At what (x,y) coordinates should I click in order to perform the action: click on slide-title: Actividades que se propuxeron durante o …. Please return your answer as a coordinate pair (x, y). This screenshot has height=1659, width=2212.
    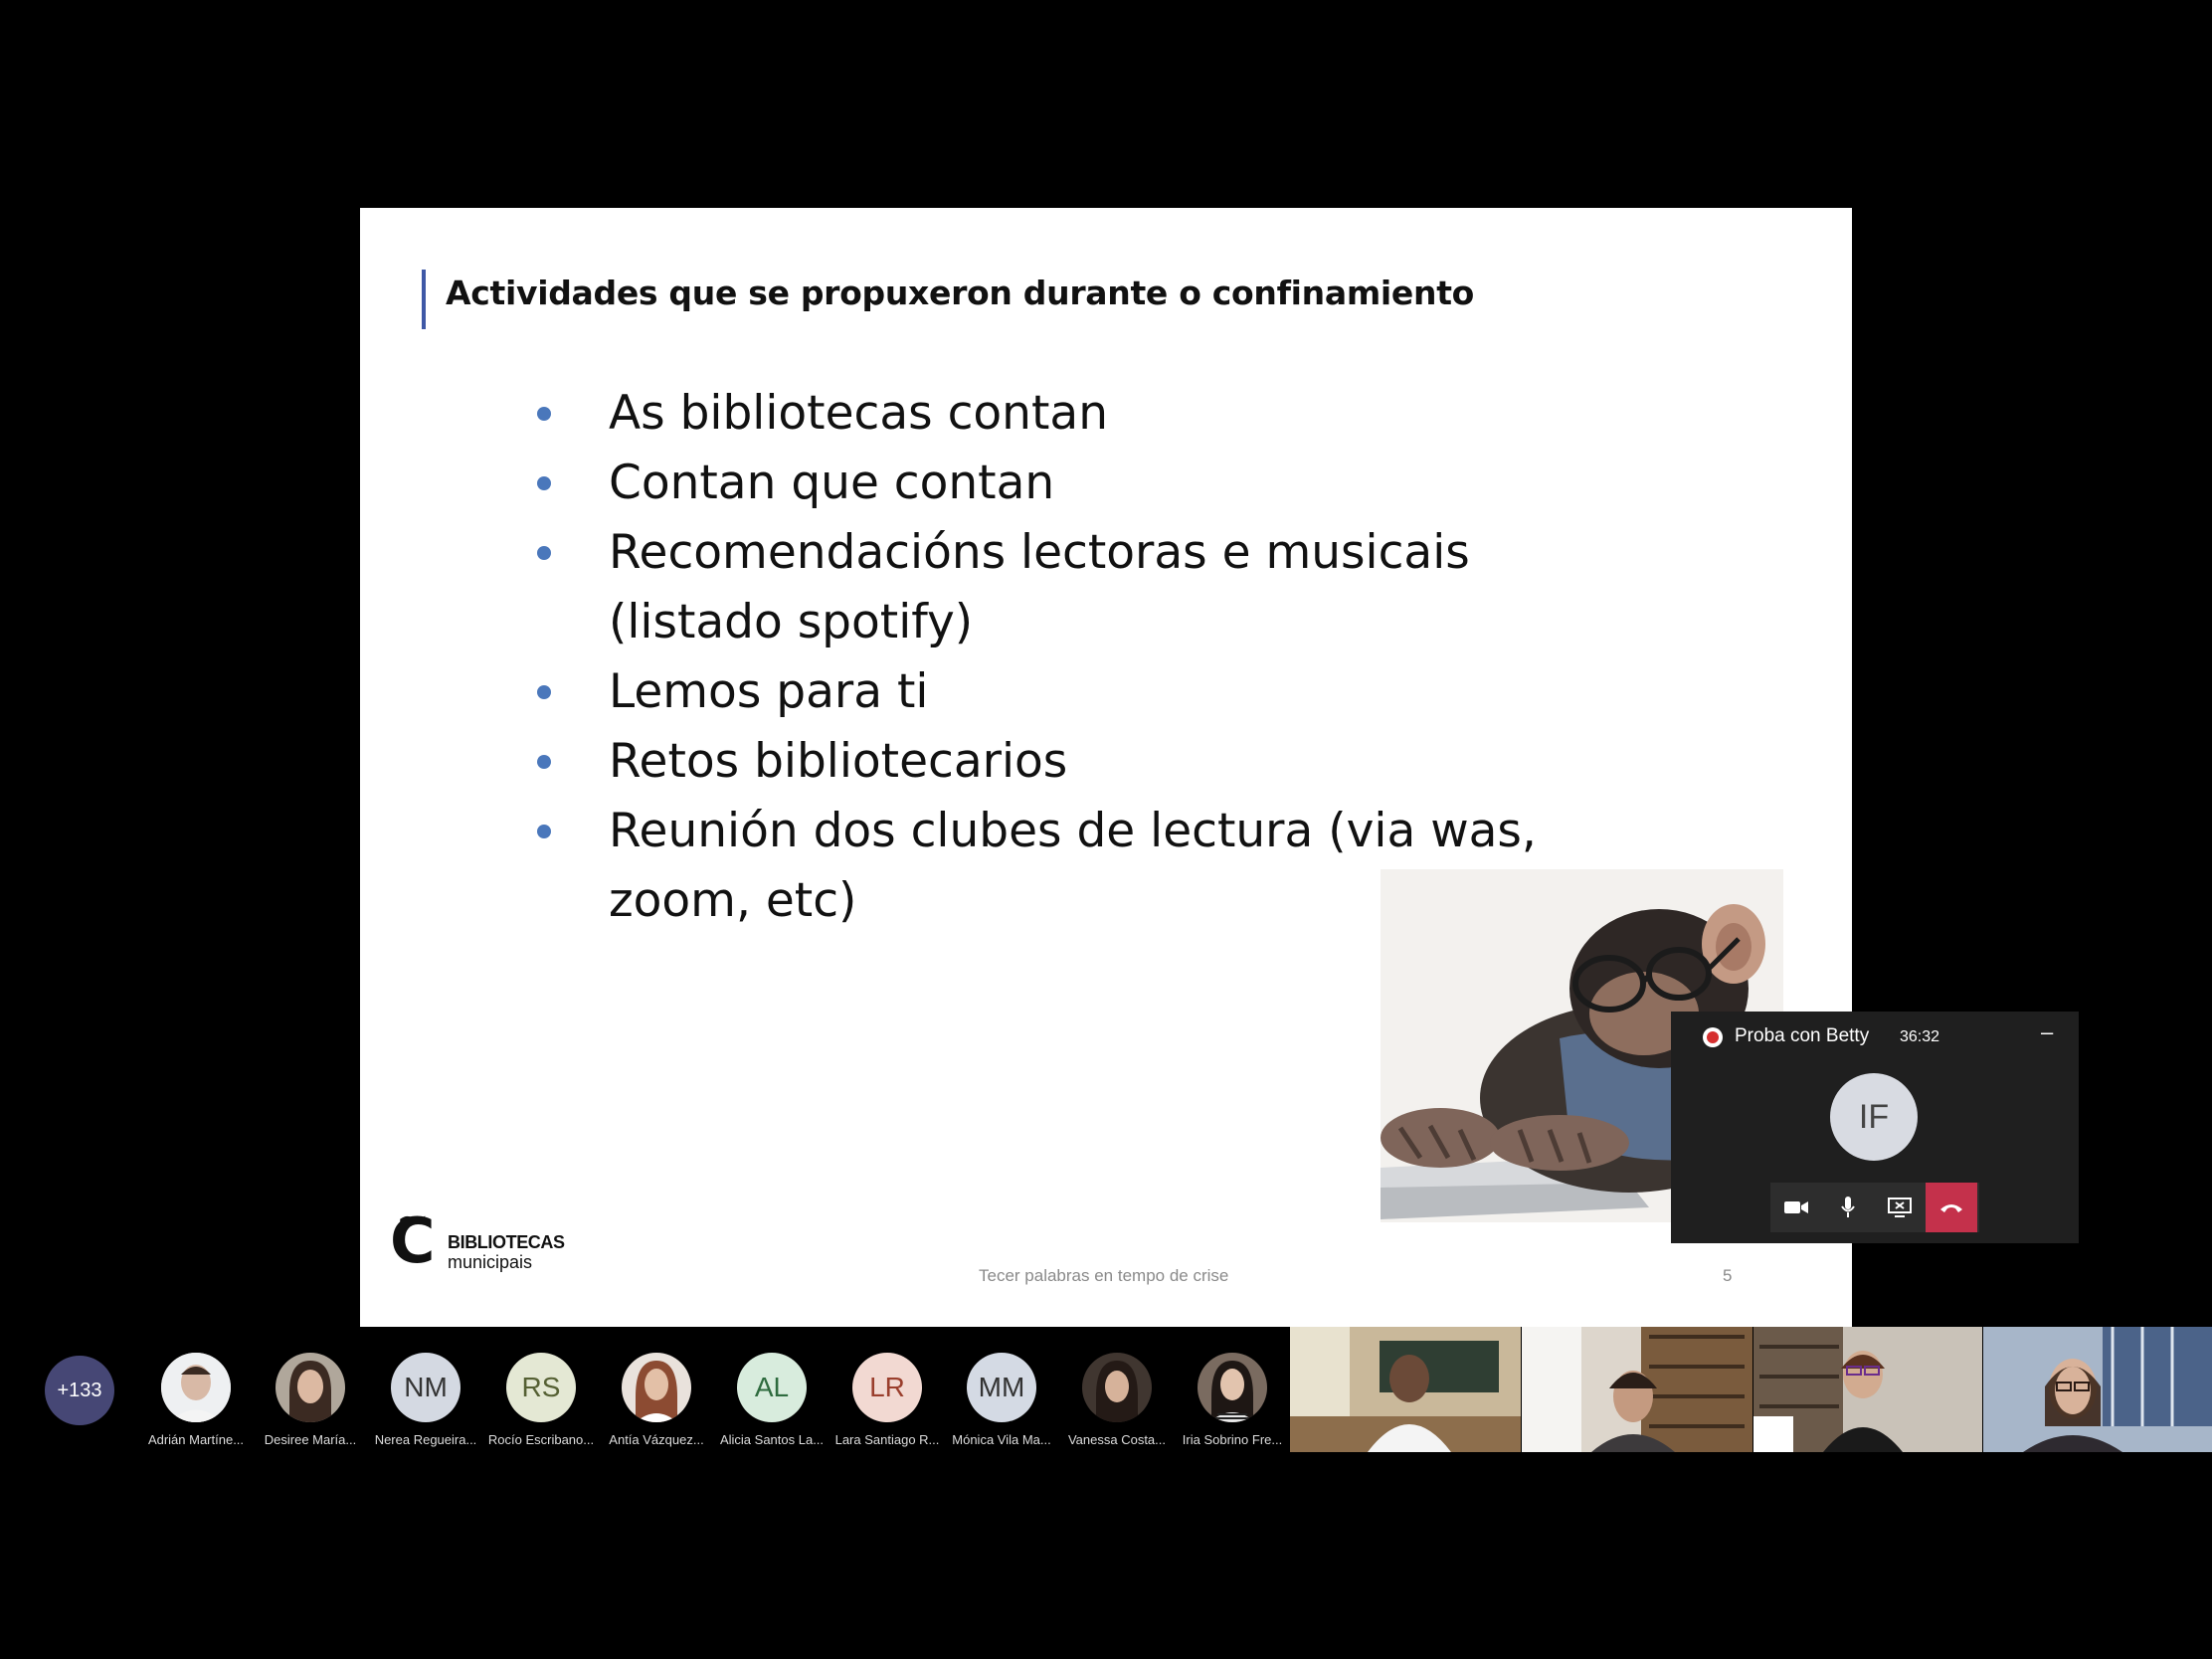
    Looking at the image, I should click on (960, 293).